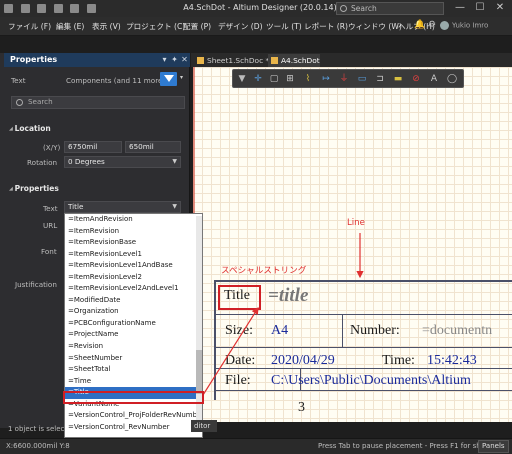 Image resolution: width=512 pixels, height=454 pixels. I want to click on shape-icon: ◯, so click(452, 79).